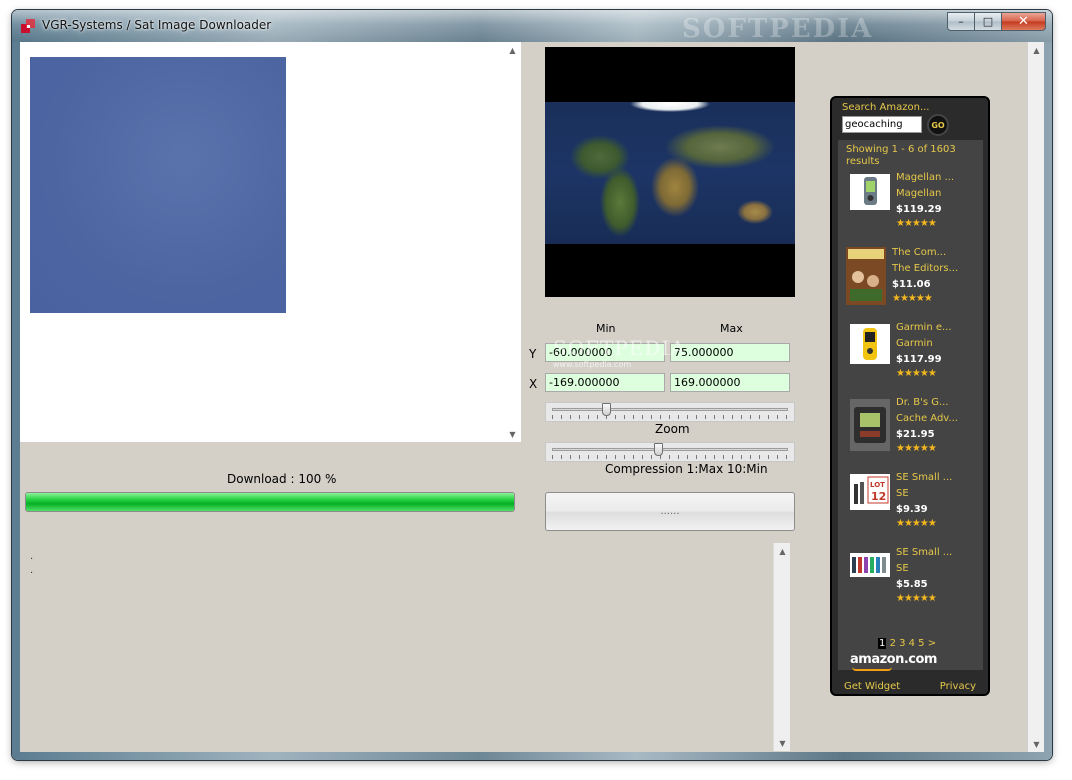 The height and width of the screenshot is (780, 1072). Describe the element at coordinates (731, 328) in the screenshot. I see `max-column-header: Max` at that location.